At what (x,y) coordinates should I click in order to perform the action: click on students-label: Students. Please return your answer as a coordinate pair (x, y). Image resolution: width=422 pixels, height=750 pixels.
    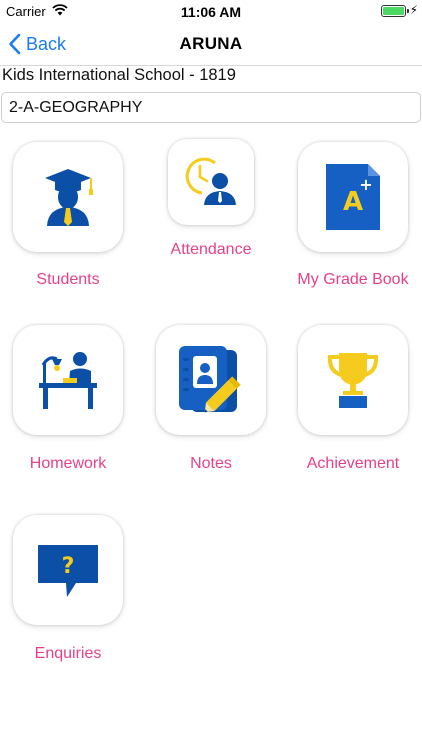
    Looking at the image, I should click on (68, 280).